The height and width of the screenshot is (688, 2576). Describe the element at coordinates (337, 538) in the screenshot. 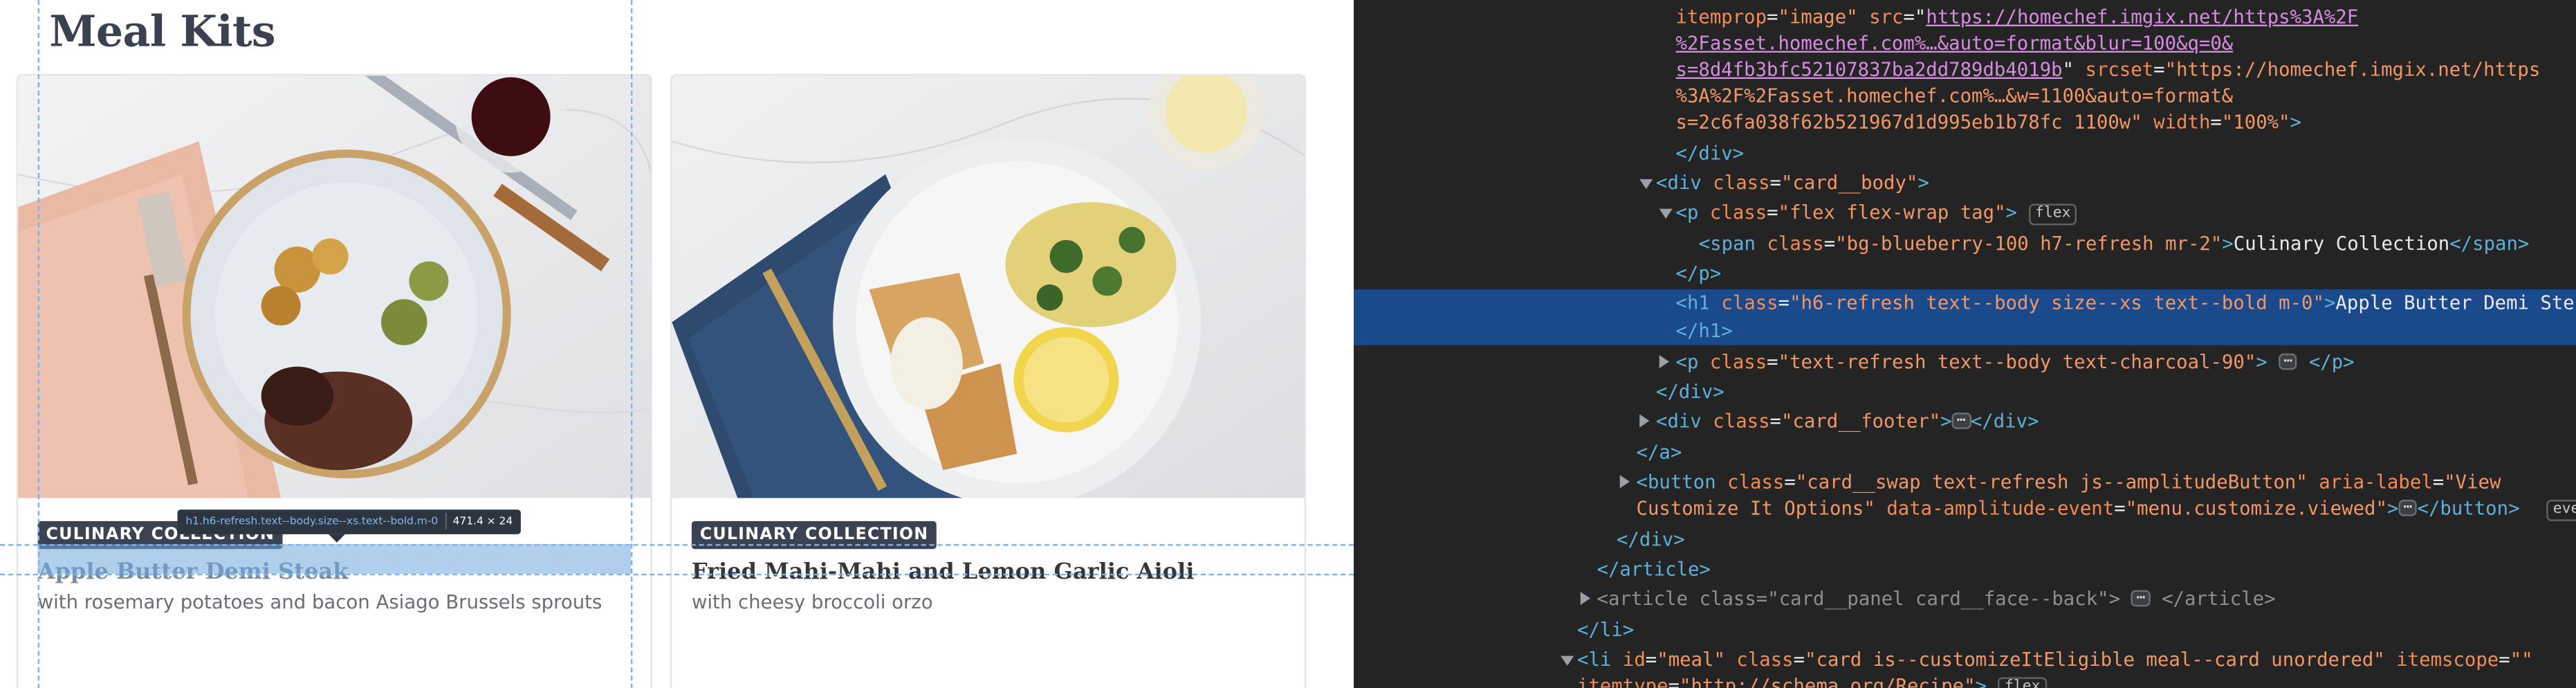

I see `tooltip-arrow` at that location.